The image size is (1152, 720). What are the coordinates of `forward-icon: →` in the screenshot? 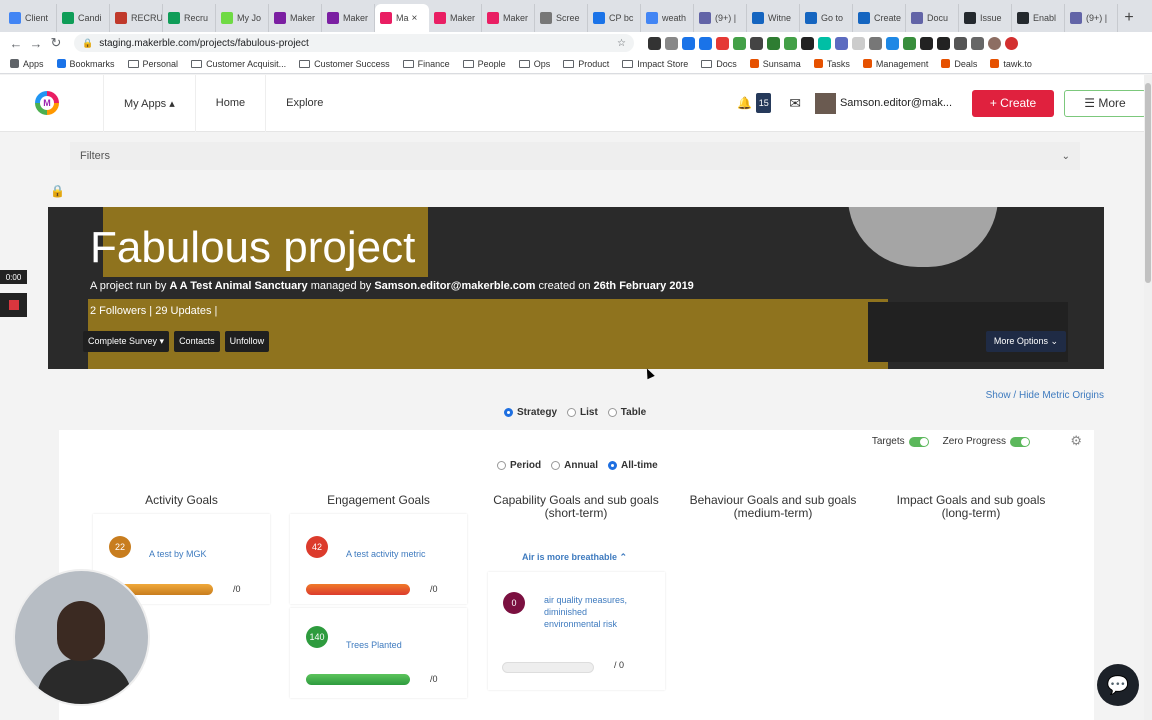 It's located at (36, 43).